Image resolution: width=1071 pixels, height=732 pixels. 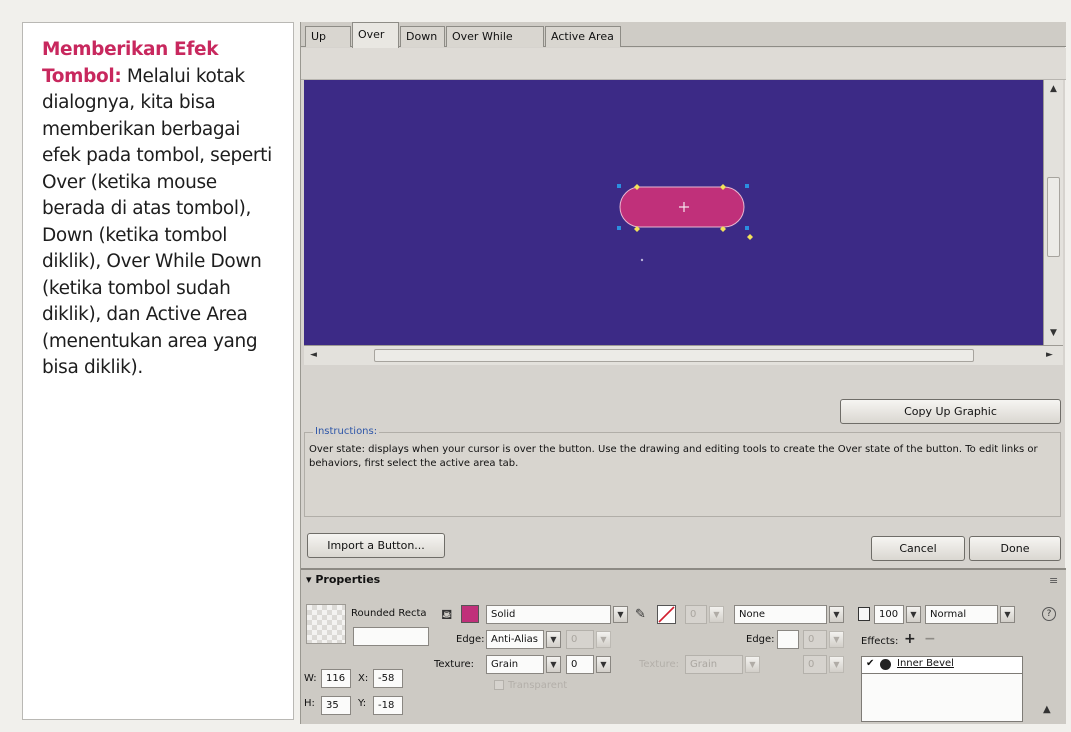 What do you see at coordinates (336, 678) in the screenshot?
I see `width-field: 116` at bounding box center [336, 678].